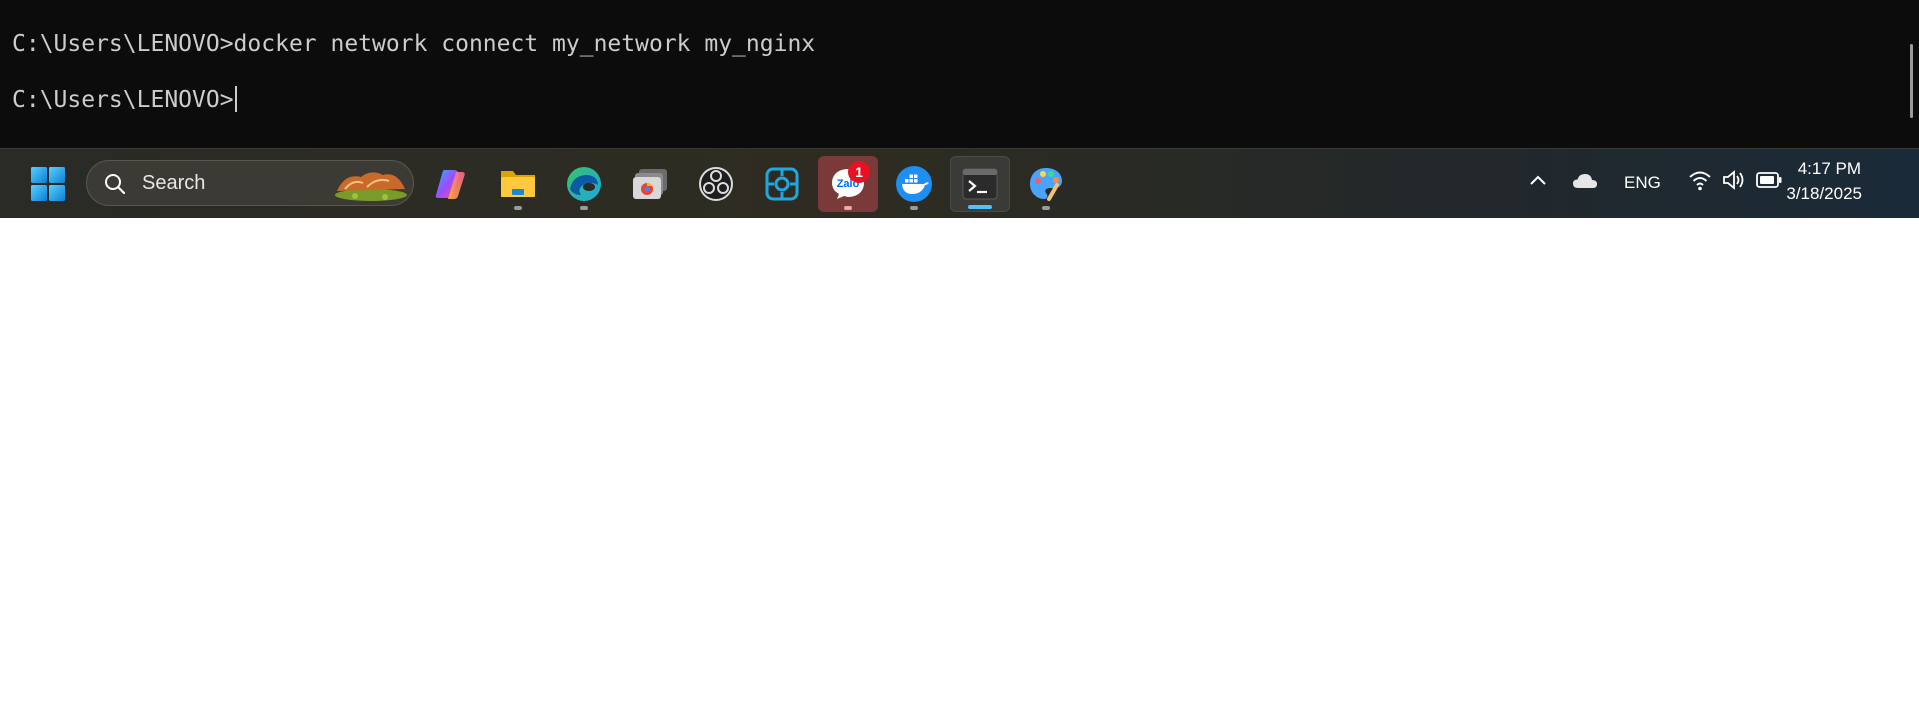 Image resolution: width=1919 pixels, height=720 pixels. I want to click on terminal-icon, so click(980, 184).